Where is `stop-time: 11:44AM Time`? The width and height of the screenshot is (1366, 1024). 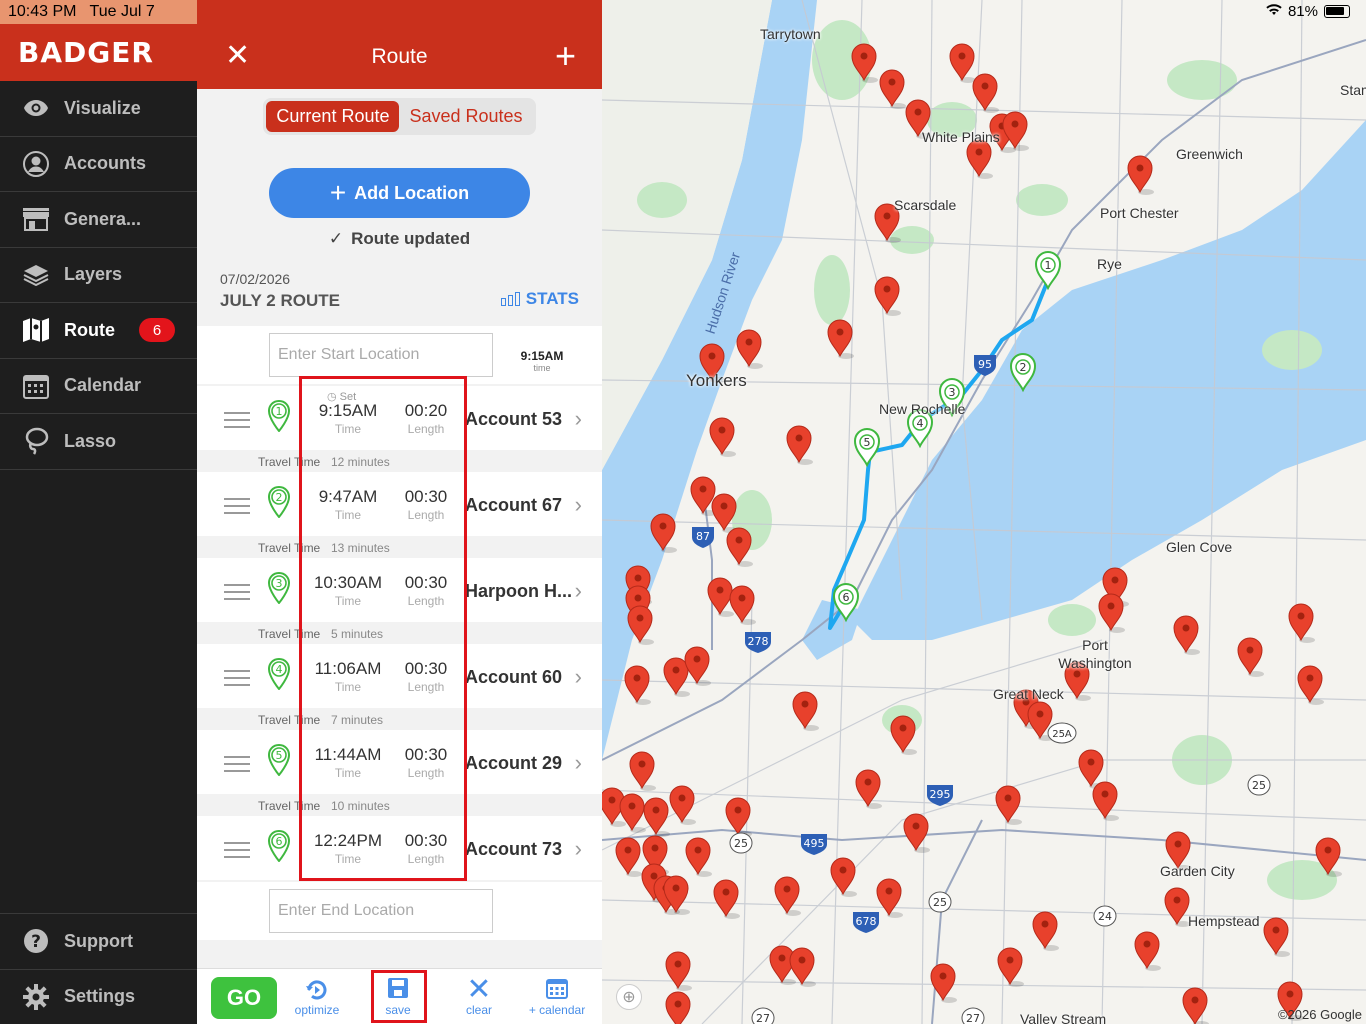 stop-time: 11:44AM Time is located at coordinates (348, 762).